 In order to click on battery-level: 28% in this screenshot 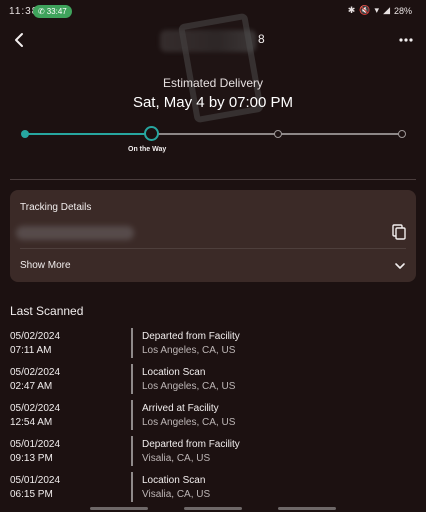, I will do `click(402, 10)`.